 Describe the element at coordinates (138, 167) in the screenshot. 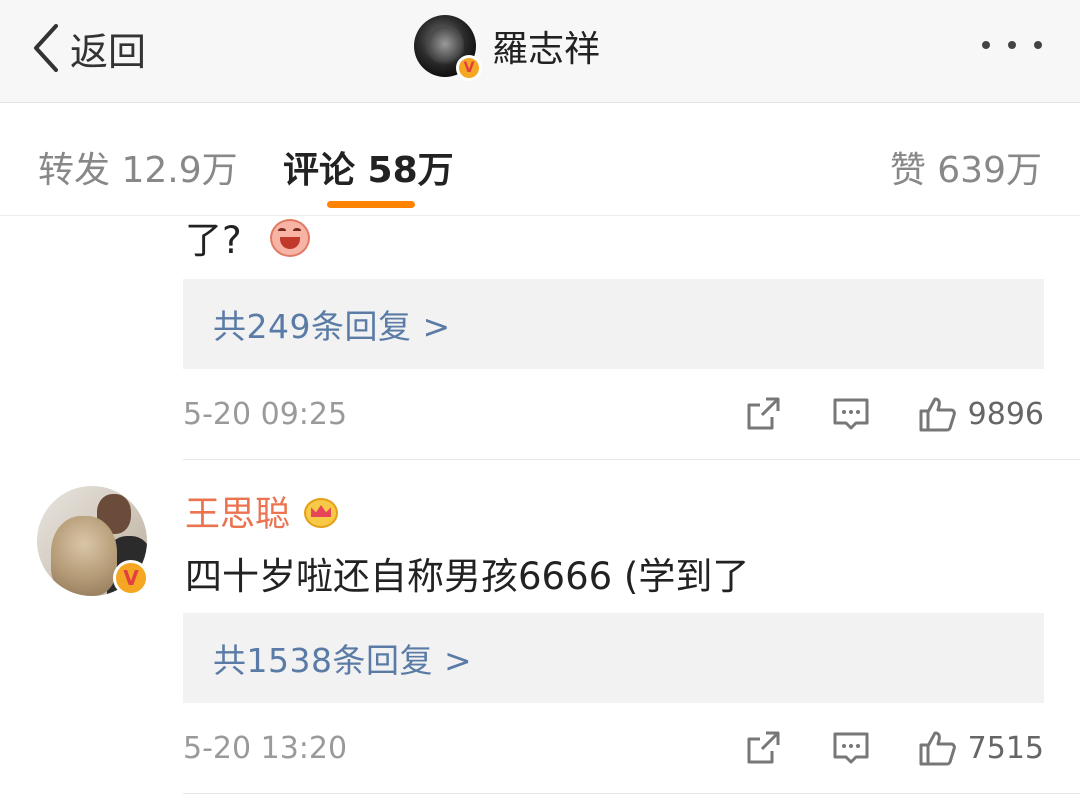

I see `tab-repost: 转发 12.9万` at that location.